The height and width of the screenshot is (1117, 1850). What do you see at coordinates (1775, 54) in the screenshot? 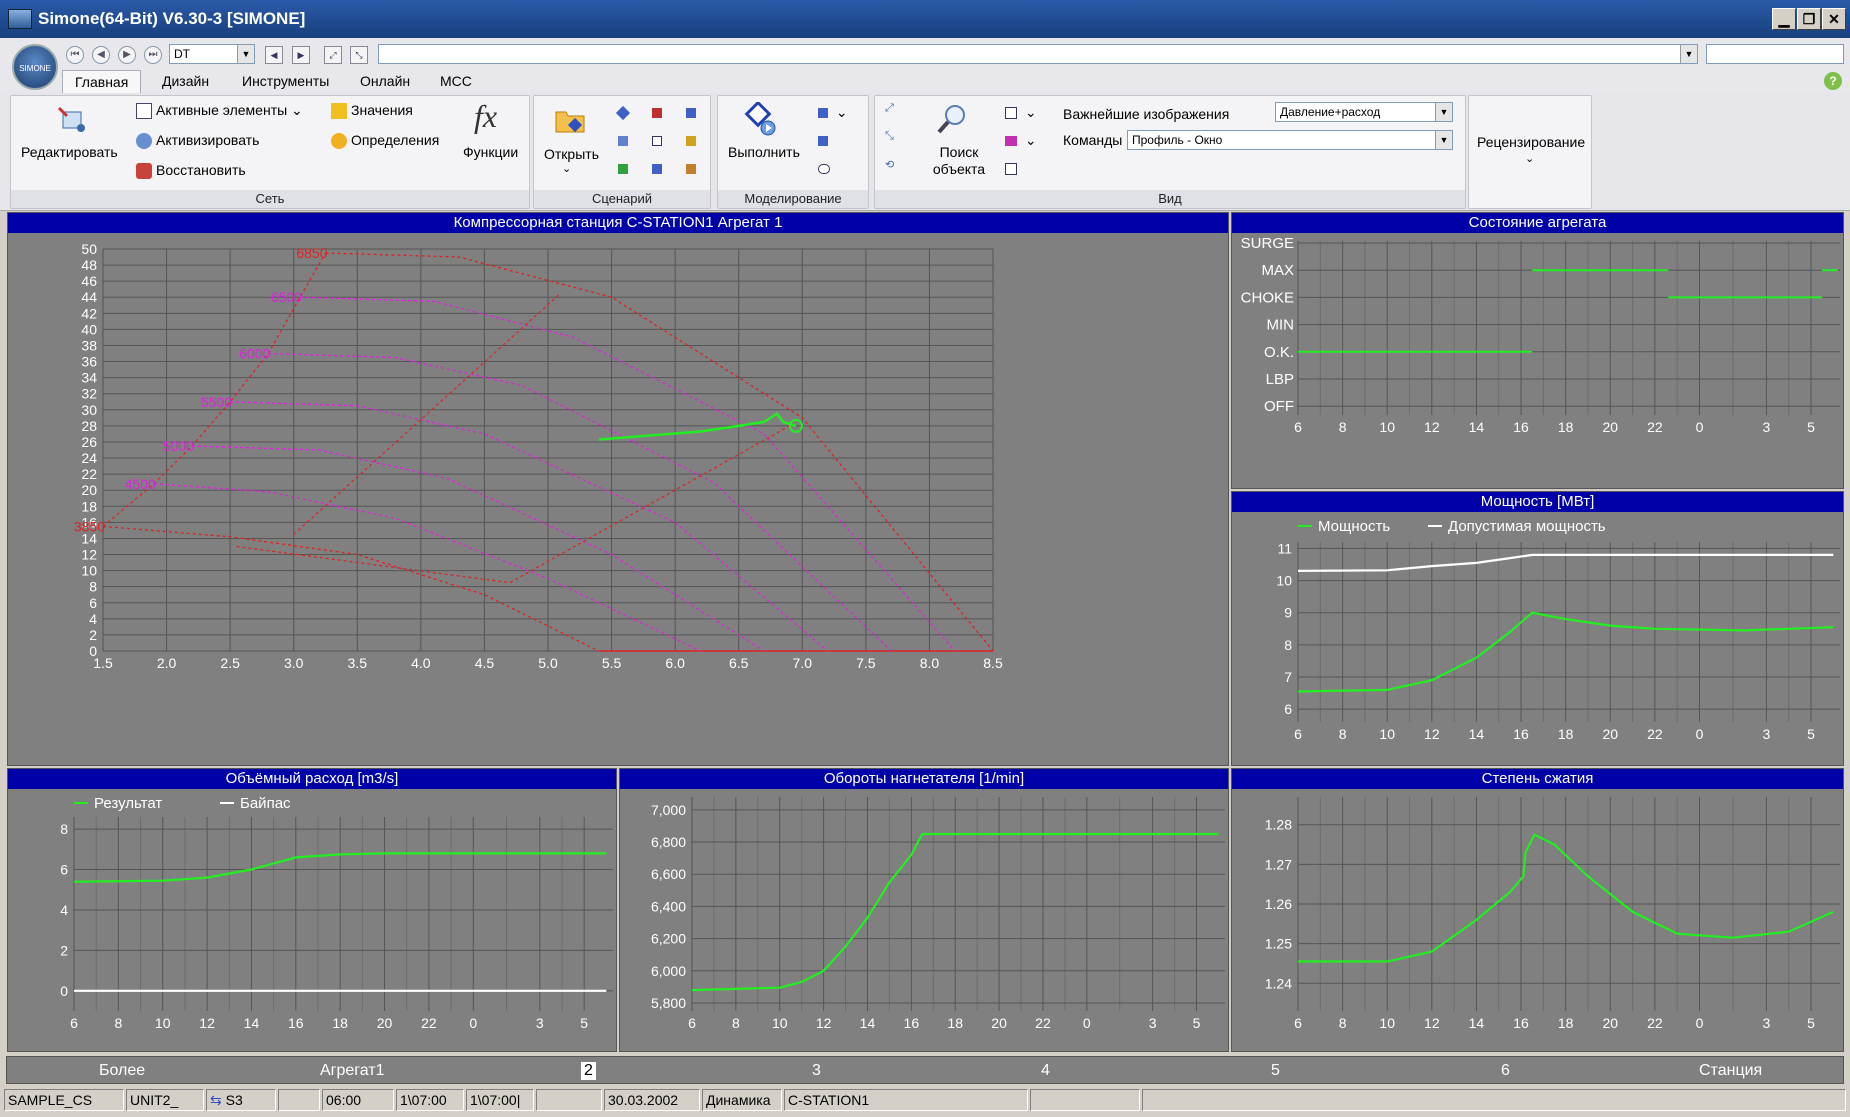
I see `secondary-input` at bounding box center [1775, 54].